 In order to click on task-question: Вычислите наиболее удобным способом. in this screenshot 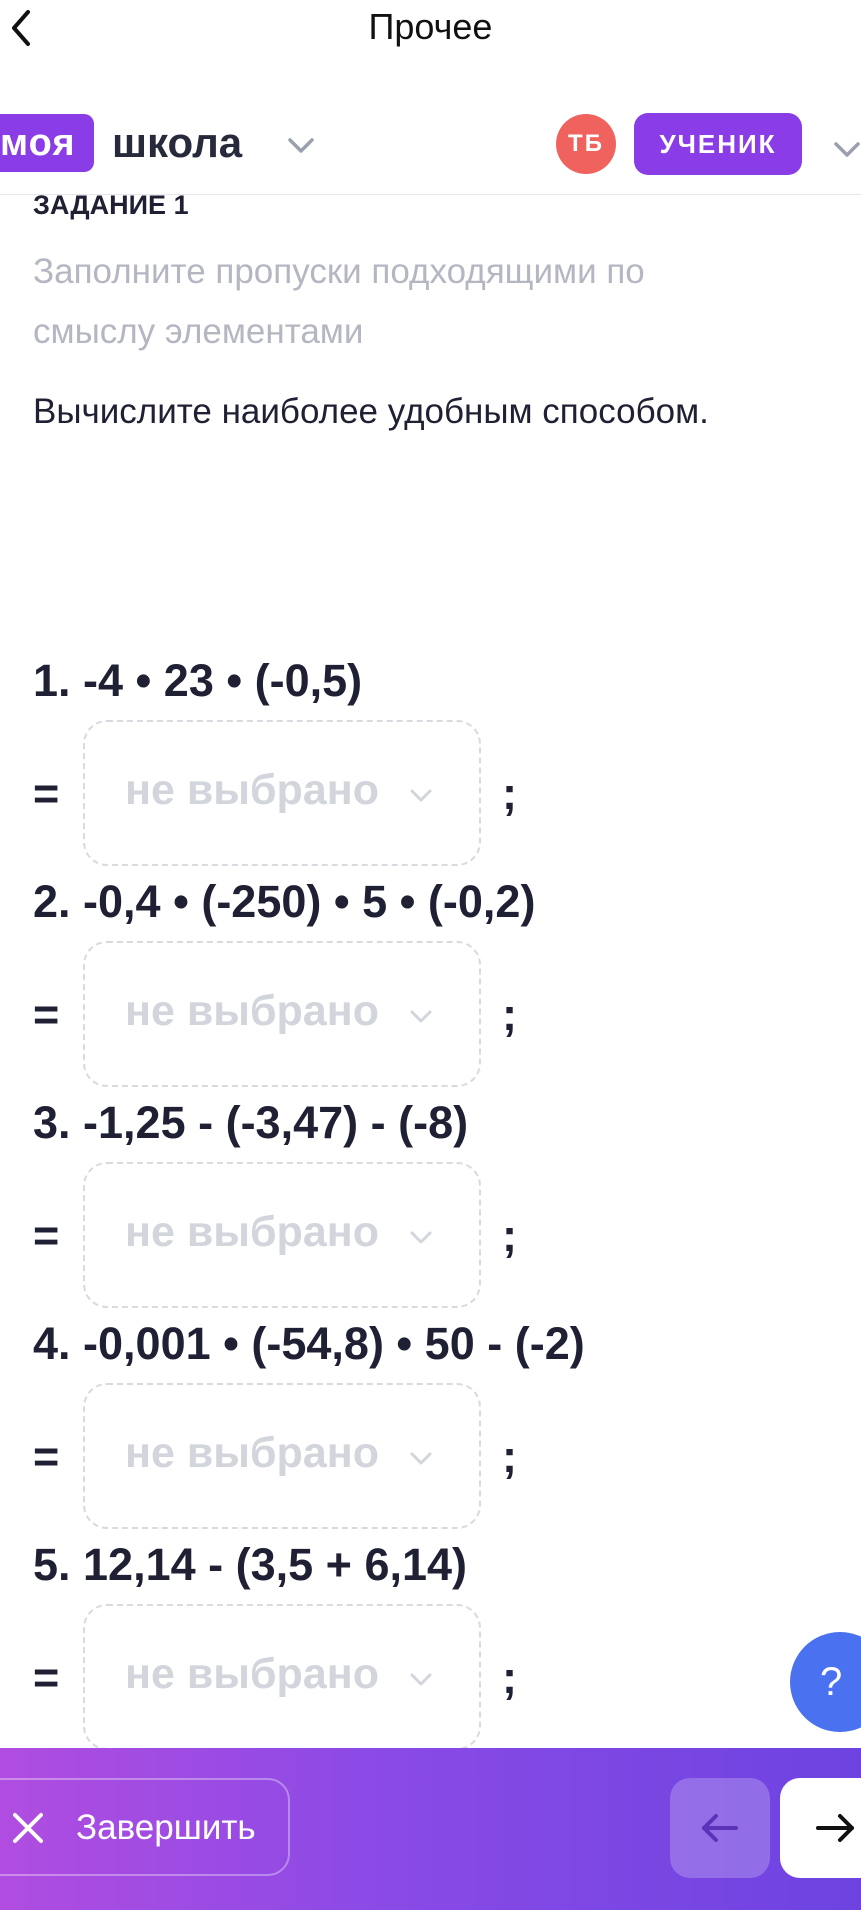, I will do `click(371, 411)`.